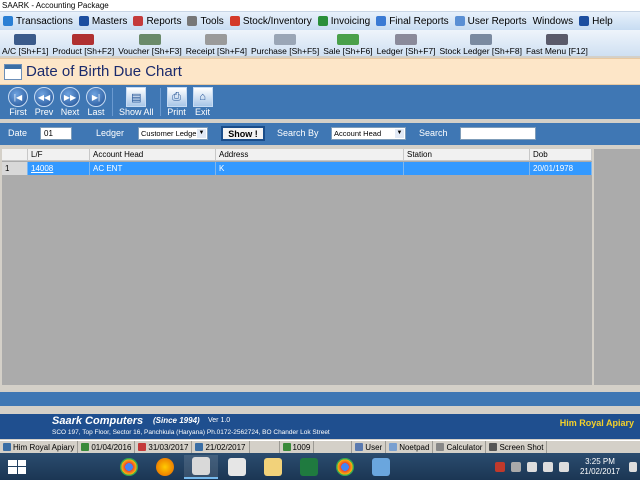 This screenshot has width=640, height=480. What do you see at coordinates (83, 39) in the screenshot?
I see `product-icon` at bounding box center [83, 39].